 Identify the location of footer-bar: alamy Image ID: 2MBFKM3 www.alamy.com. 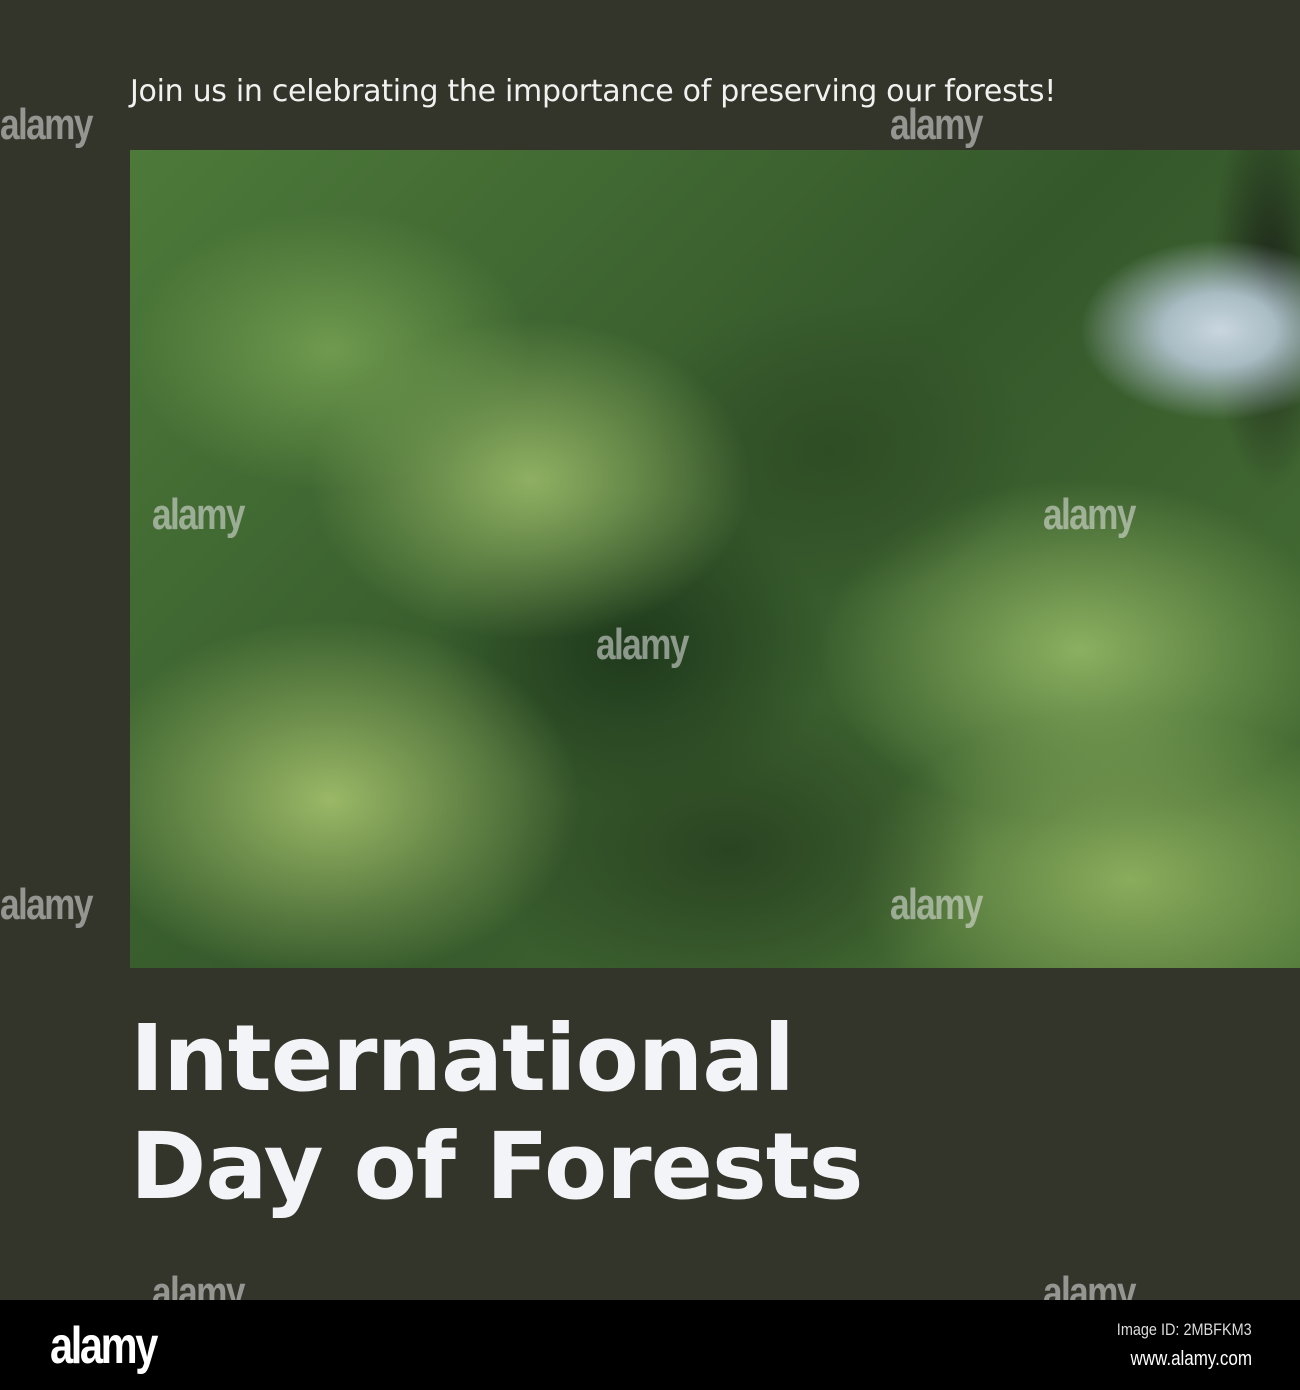
(650, 1345).